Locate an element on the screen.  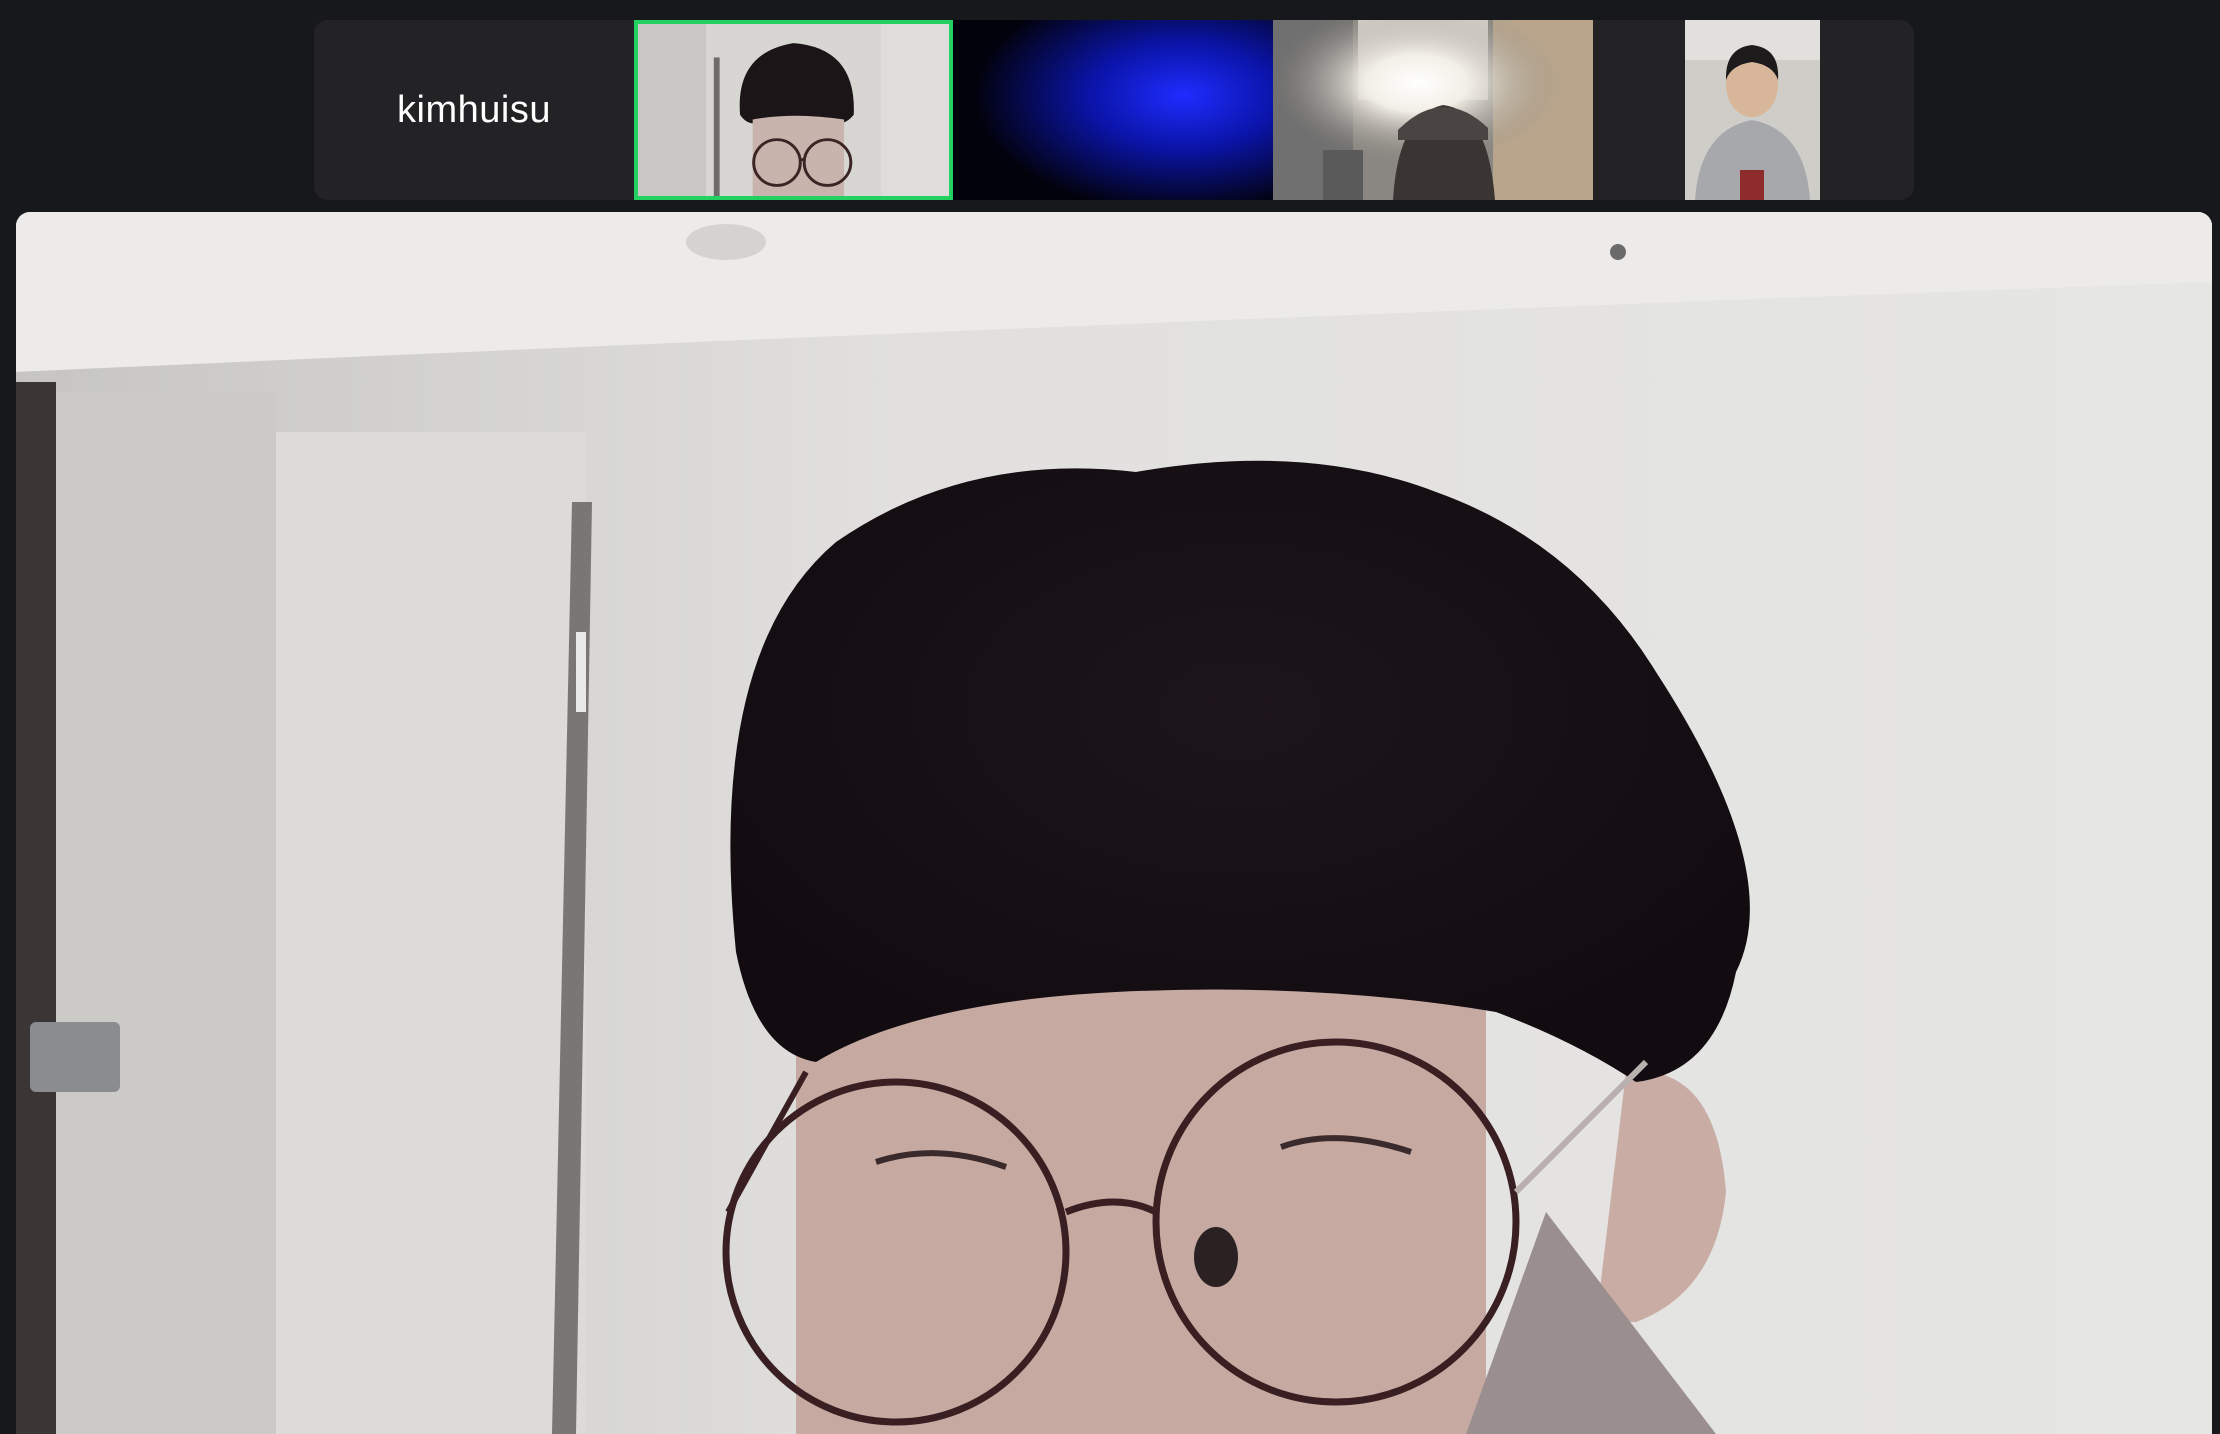
participant-tile-hoodie is located at coordinates (1753, 110).